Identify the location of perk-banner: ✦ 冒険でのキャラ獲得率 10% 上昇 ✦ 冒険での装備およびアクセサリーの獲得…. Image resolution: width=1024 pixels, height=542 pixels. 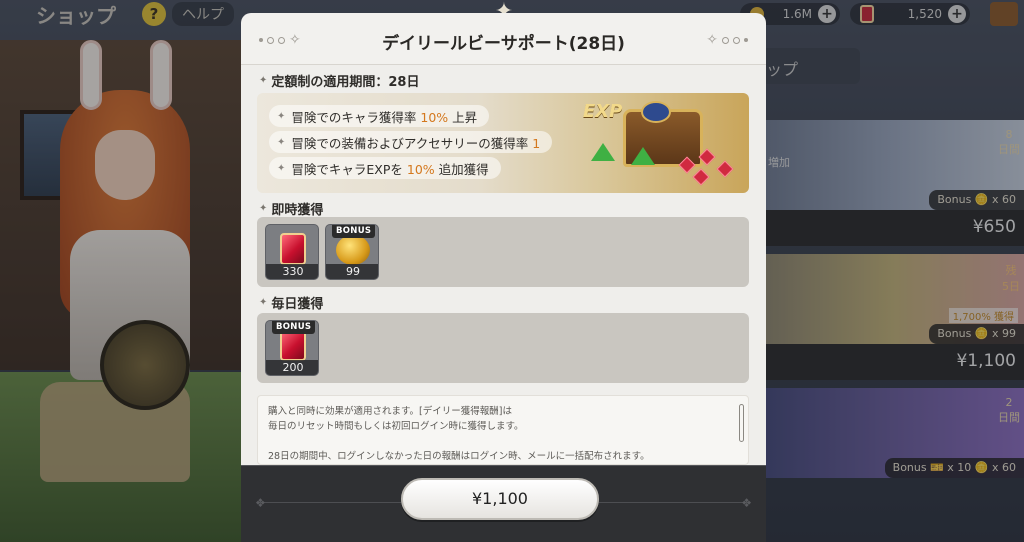
(503, 143).